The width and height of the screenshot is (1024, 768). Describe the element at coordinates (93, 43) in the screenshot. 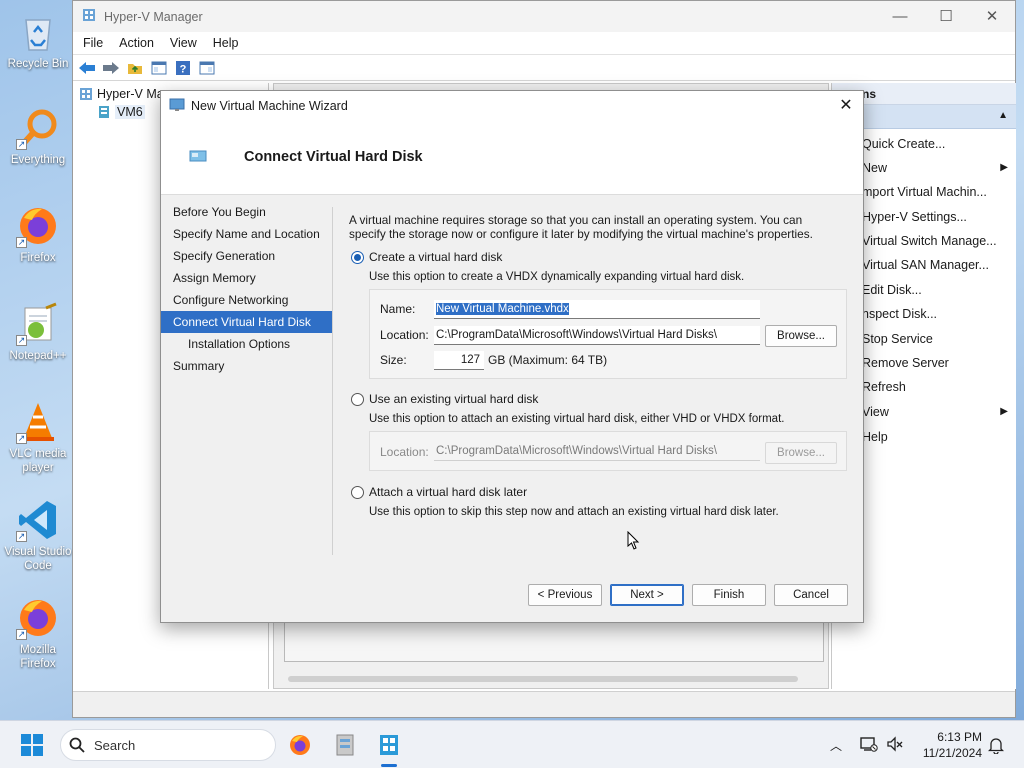

I see `menu-file: File` at that location.